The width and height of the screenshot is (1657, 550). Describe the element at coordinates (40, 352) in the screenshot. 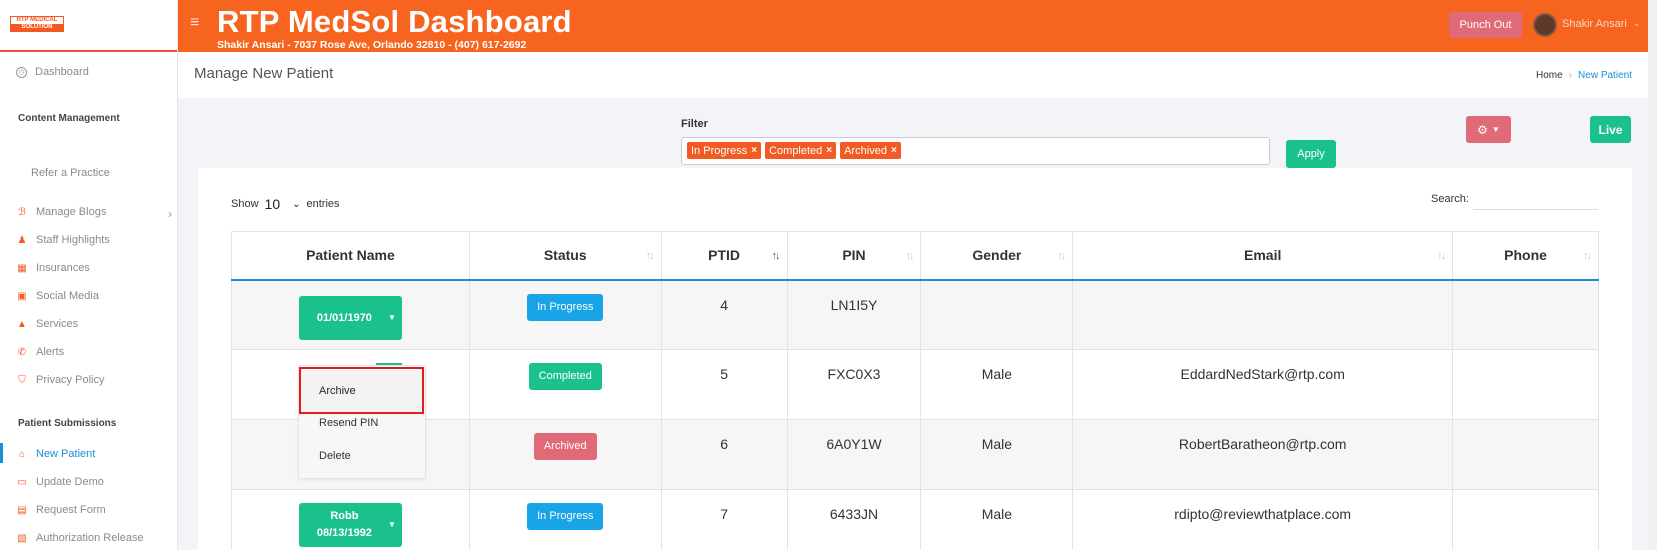

I see `sidebar-item-alerts: ✆ Alerts` at that location.